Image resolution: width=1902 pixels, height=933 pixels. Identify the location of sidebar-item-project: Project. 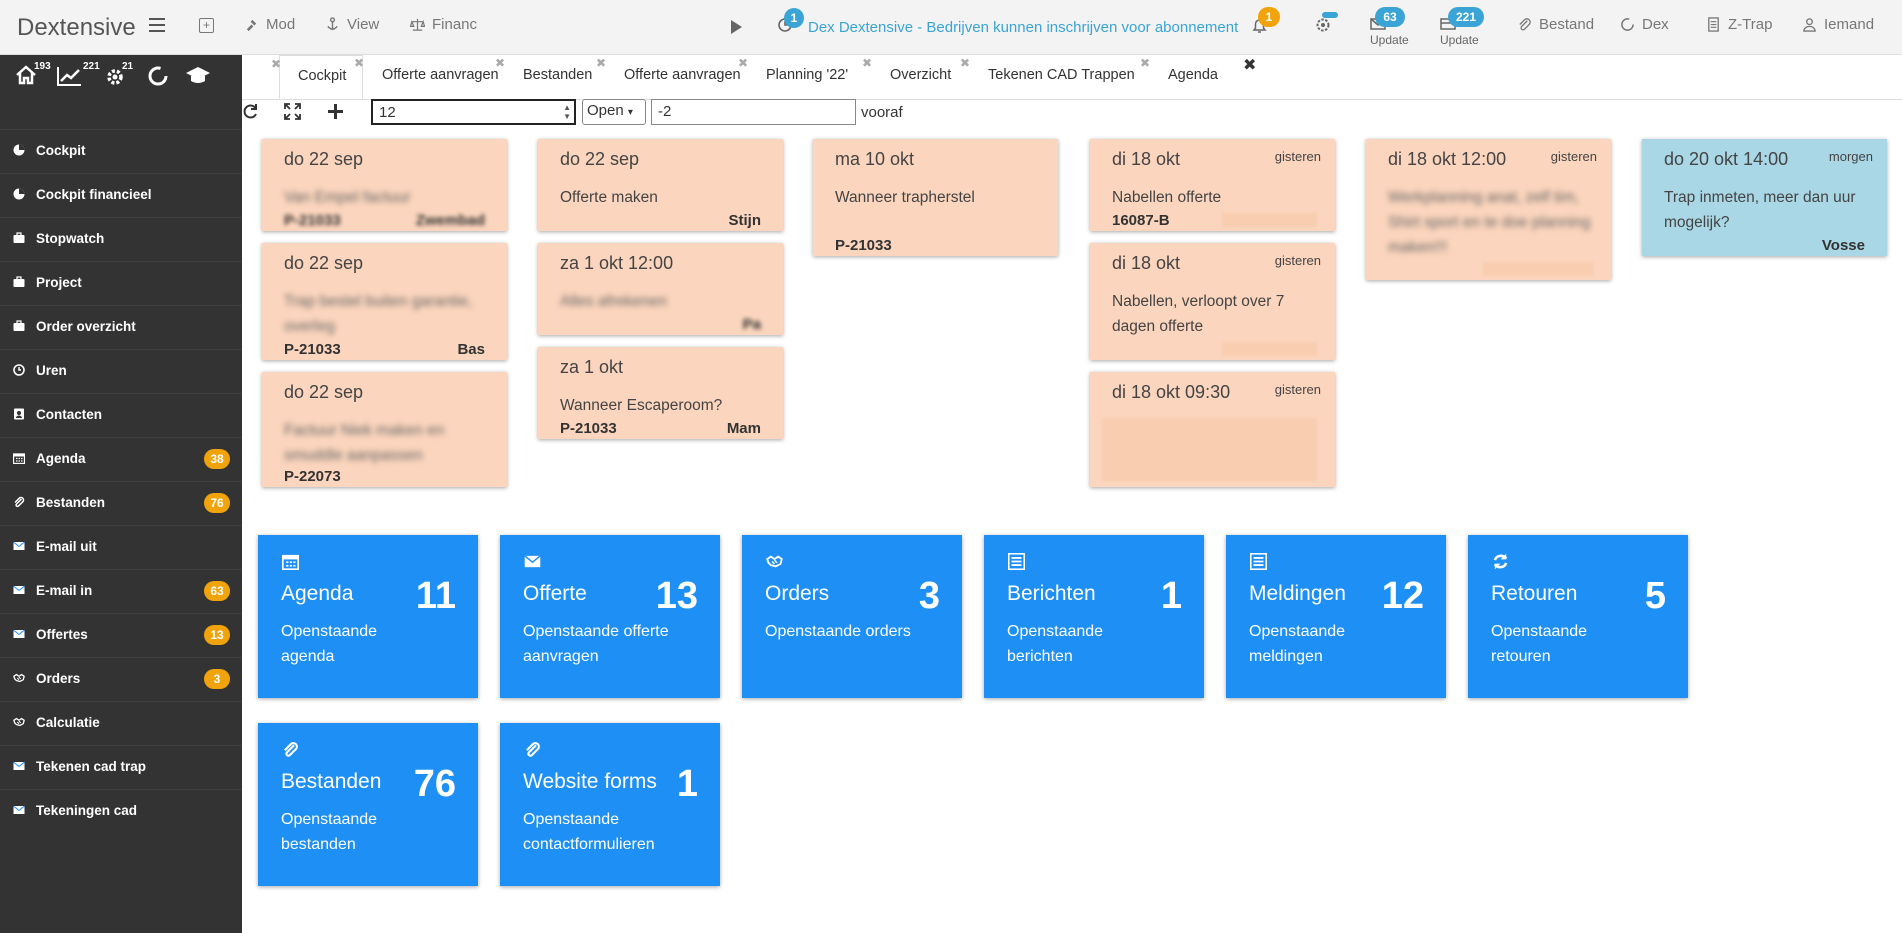
(121, 283).